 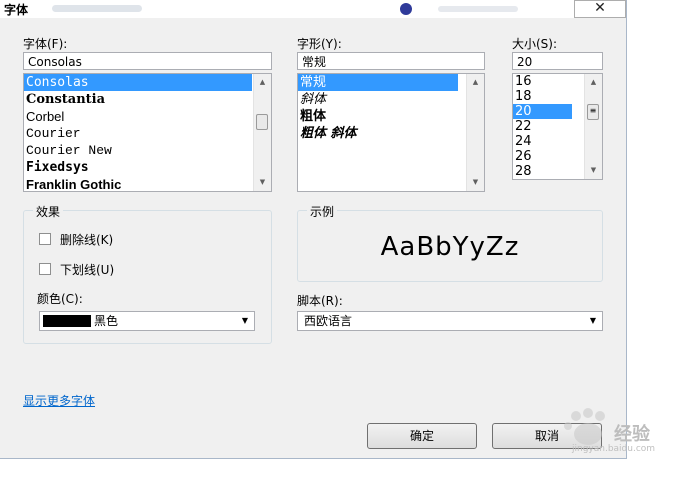 What do you see at coordinates (147, 183) in the screenshot?
I see `font-item: Franklin Gothic` at bounding box center [147, 183].